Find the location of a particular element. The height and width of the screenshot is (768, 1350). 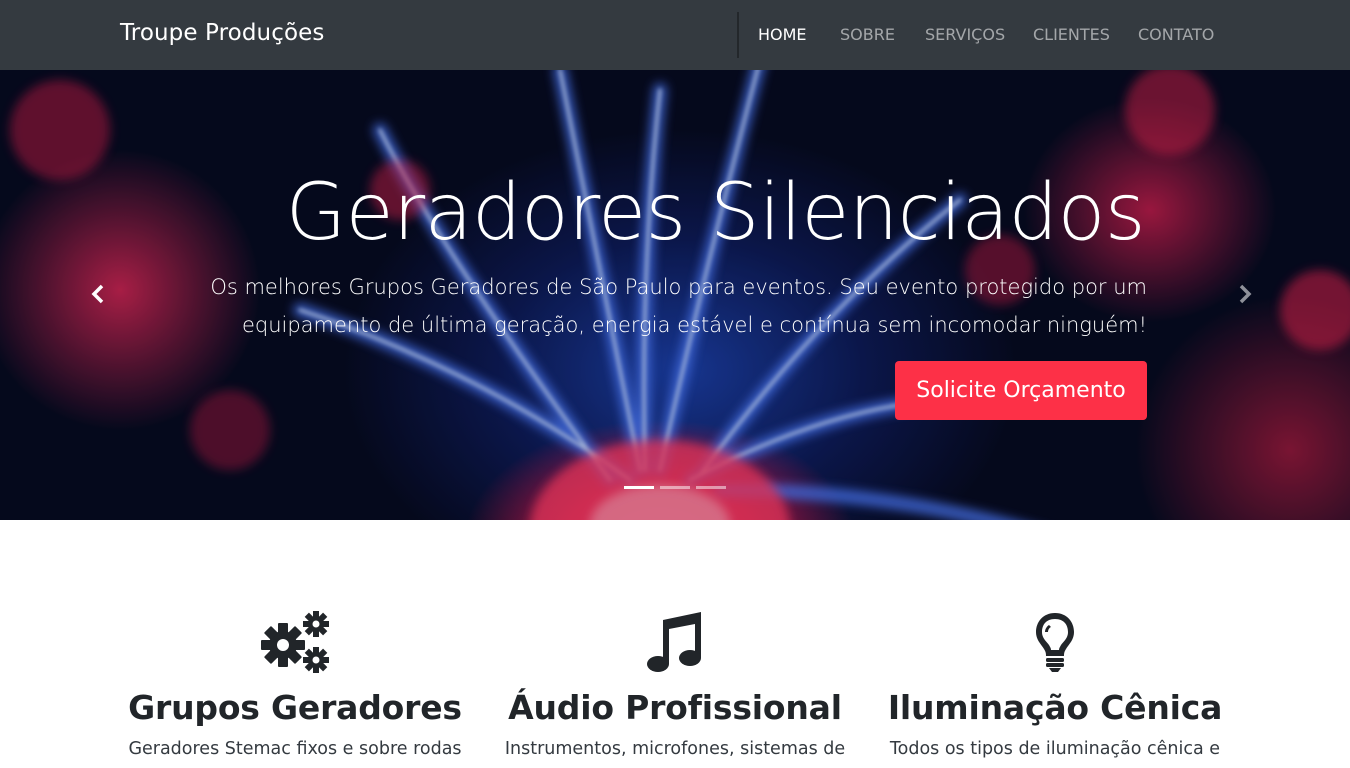

brand-logo-text: Troupe Produções is located at coordinates (222, 33).